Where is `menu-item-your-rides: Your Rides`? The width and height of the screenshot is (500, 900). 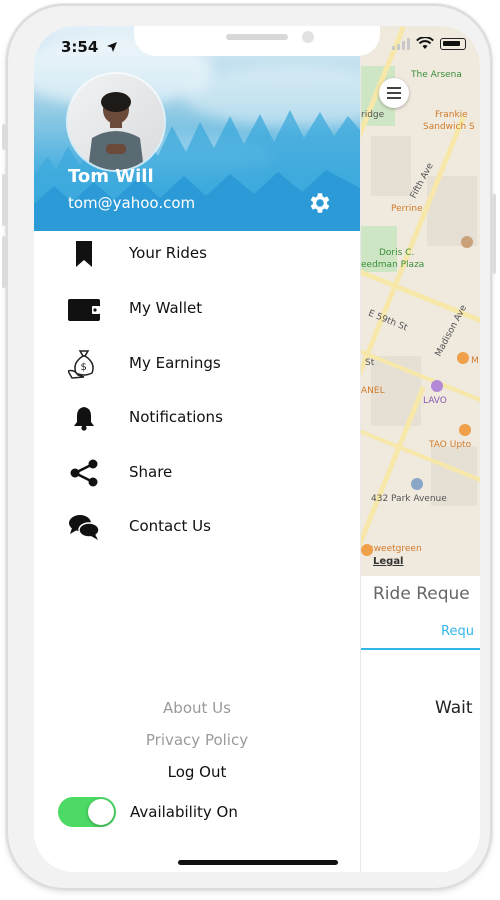 menu-item-your-rides: Your Rides is located at coordinates (197, 254).